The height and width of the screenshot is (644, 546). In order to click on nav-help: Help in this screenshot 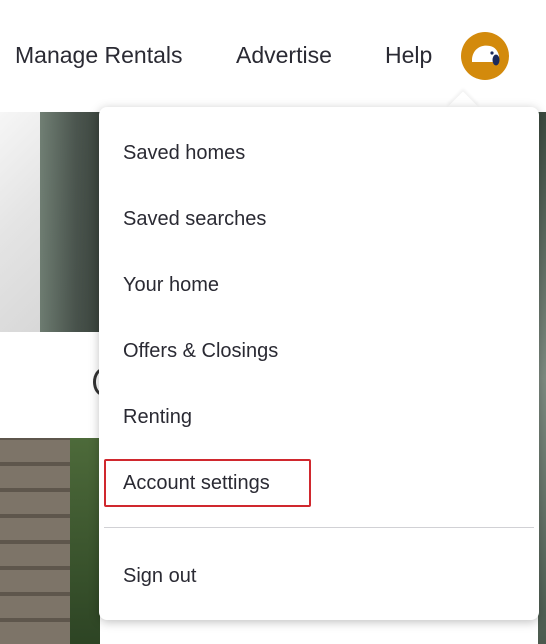, I will do `click(408, 55)`.